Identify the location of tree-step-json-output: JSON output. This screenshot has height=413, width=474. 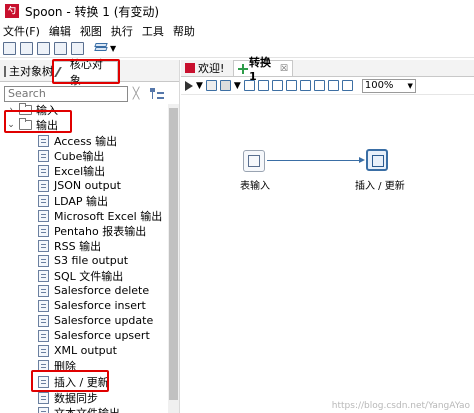
(79, 185).